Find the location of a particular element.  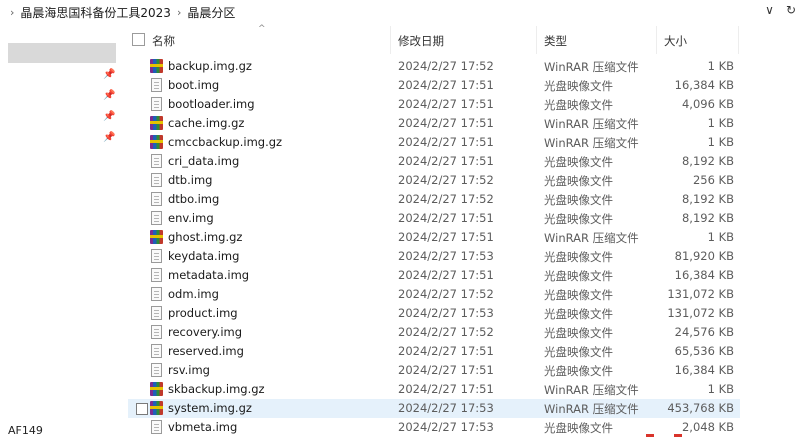

file-row: dtbo.img 2024/2/27 17:52 光盘映像文件 8,192 KB is located at coordinates (434, 199).